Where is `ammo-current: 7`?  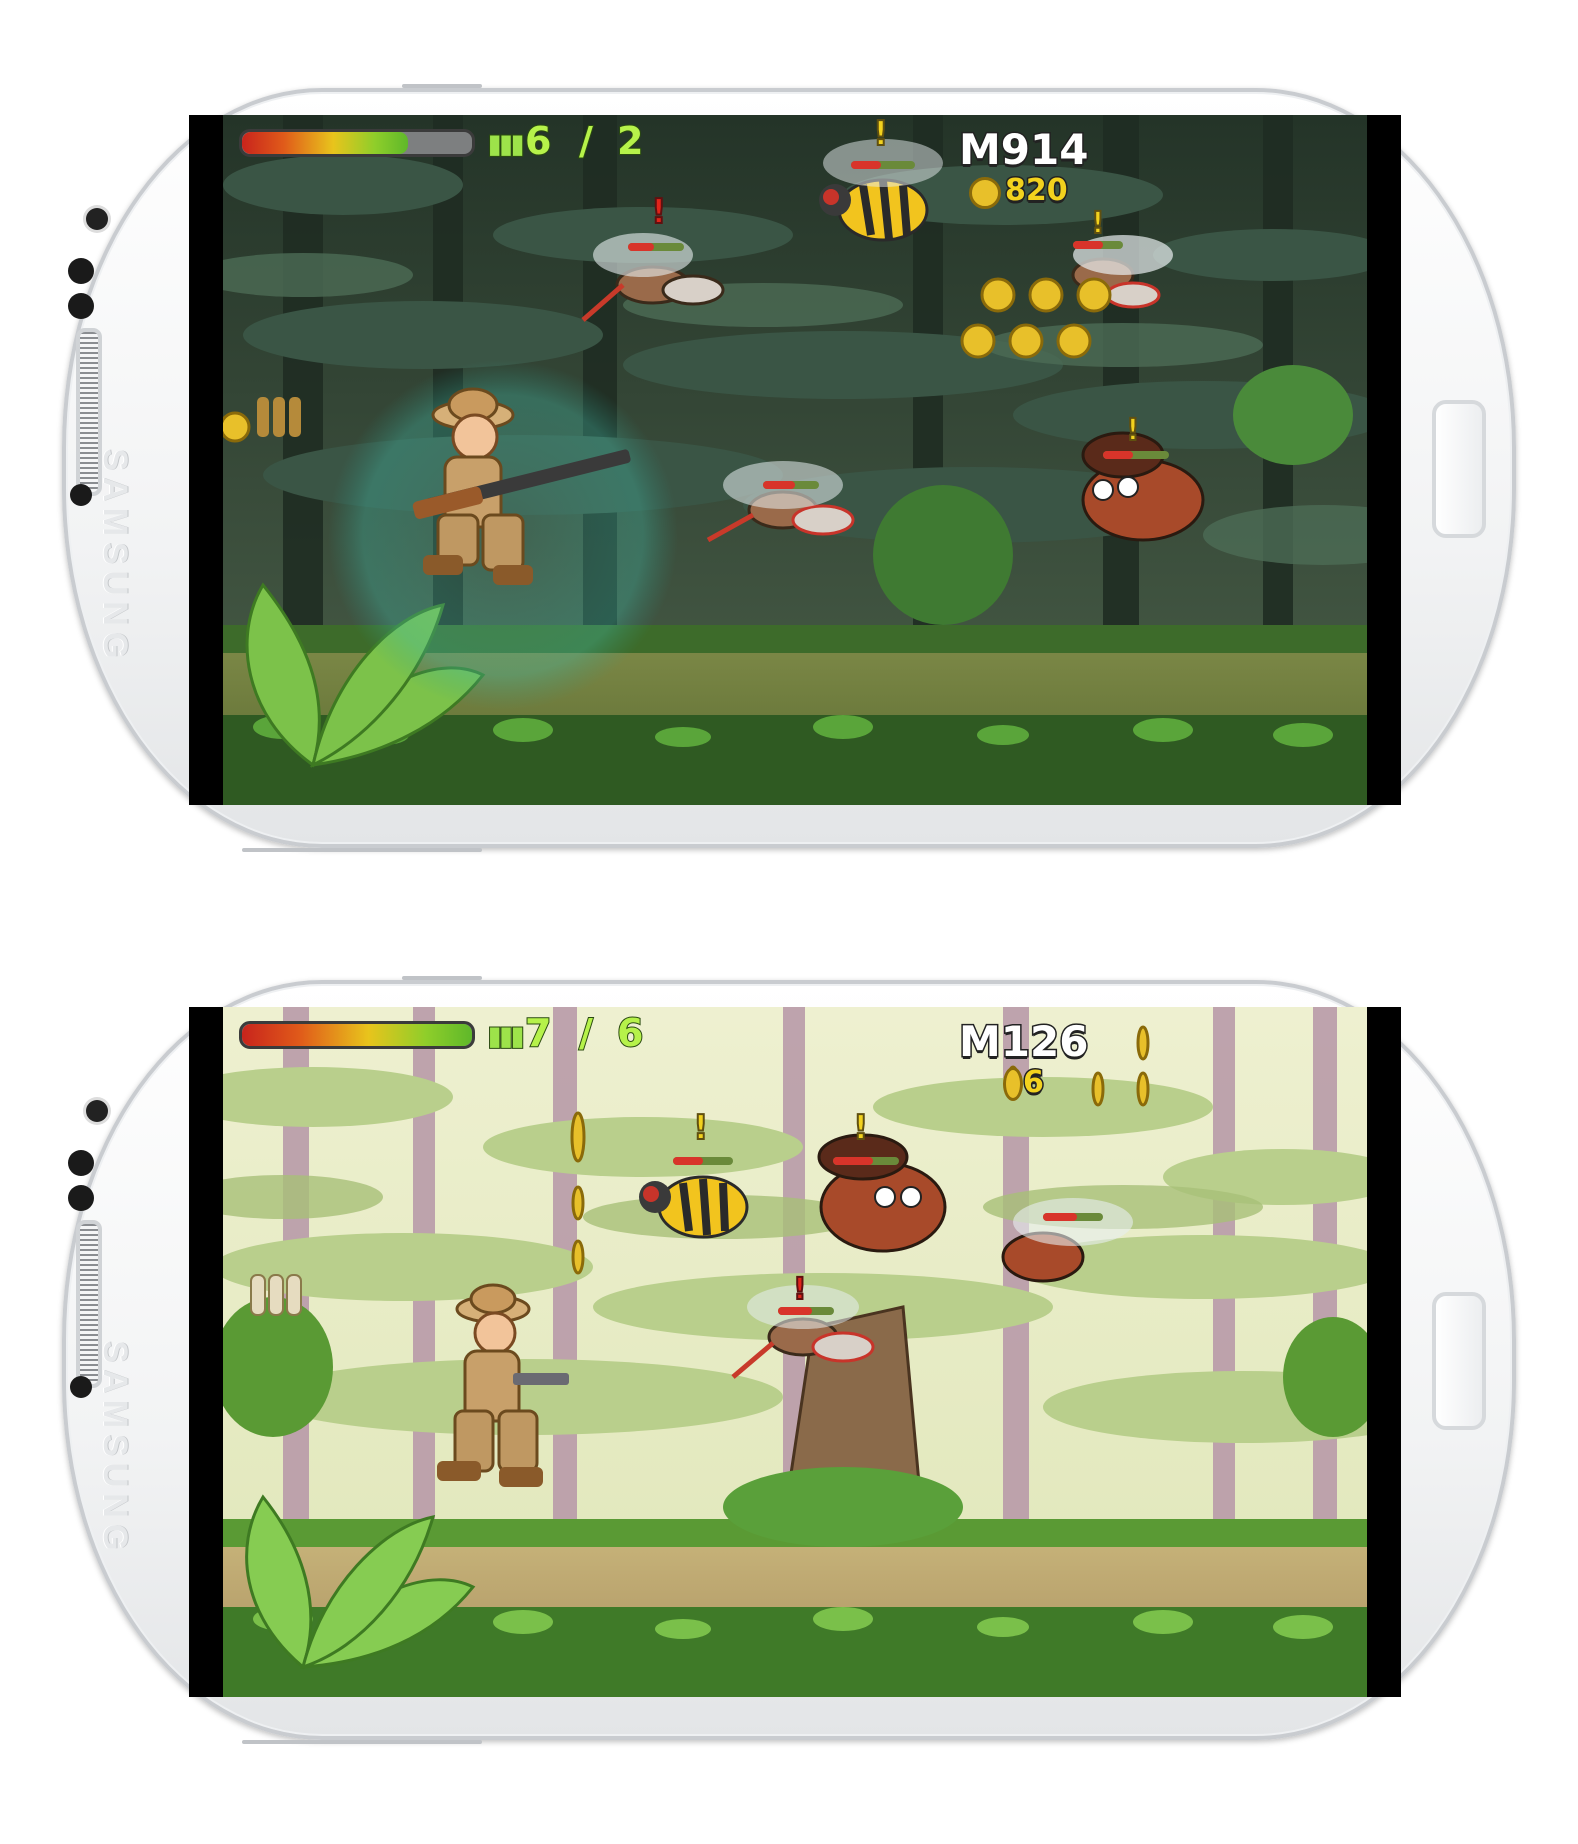 ammo-current: 7 is located at coordinates (538, 1033).